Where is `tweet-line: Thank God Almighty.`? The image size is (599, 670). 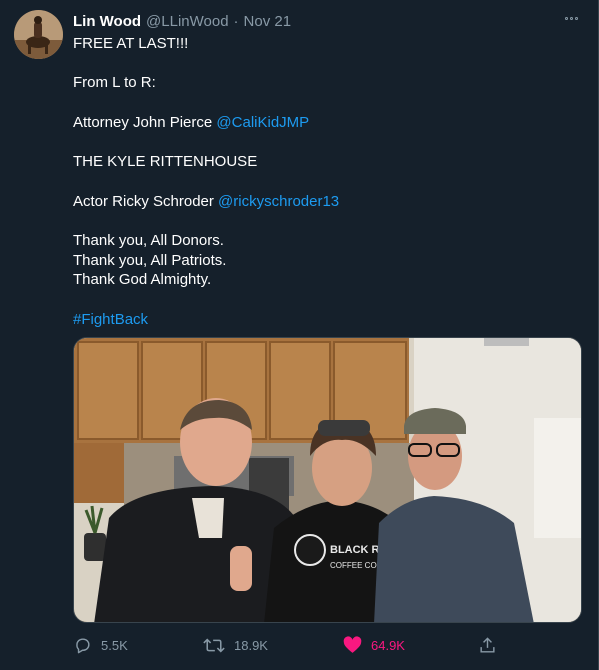 tweet-line: Thank God Almighty. is located at coordinates (142, 280).